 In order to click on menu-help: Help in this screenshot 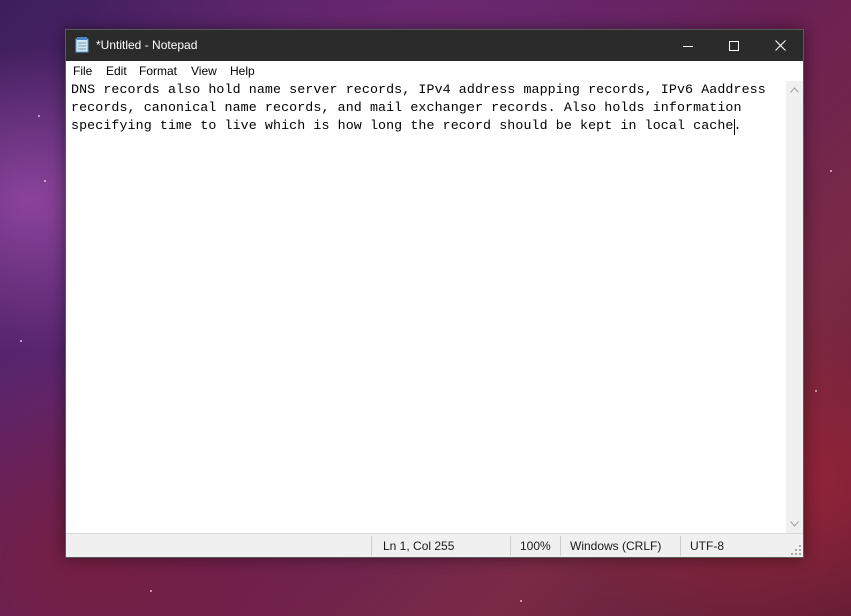, I will do `click(242, 71)`.